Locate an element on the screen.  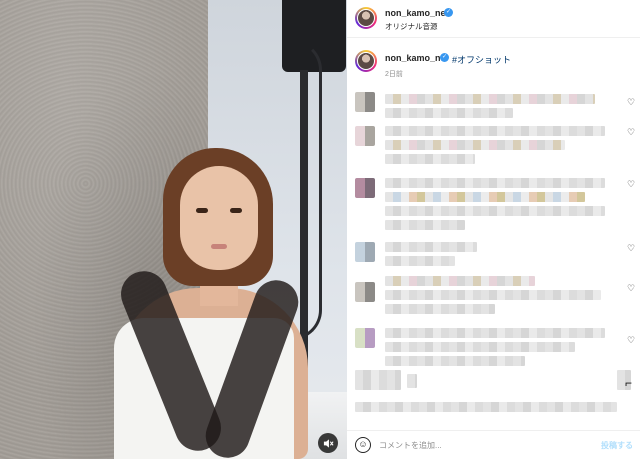
emoji-icon: ☺ is located at coordinates (363, 445).